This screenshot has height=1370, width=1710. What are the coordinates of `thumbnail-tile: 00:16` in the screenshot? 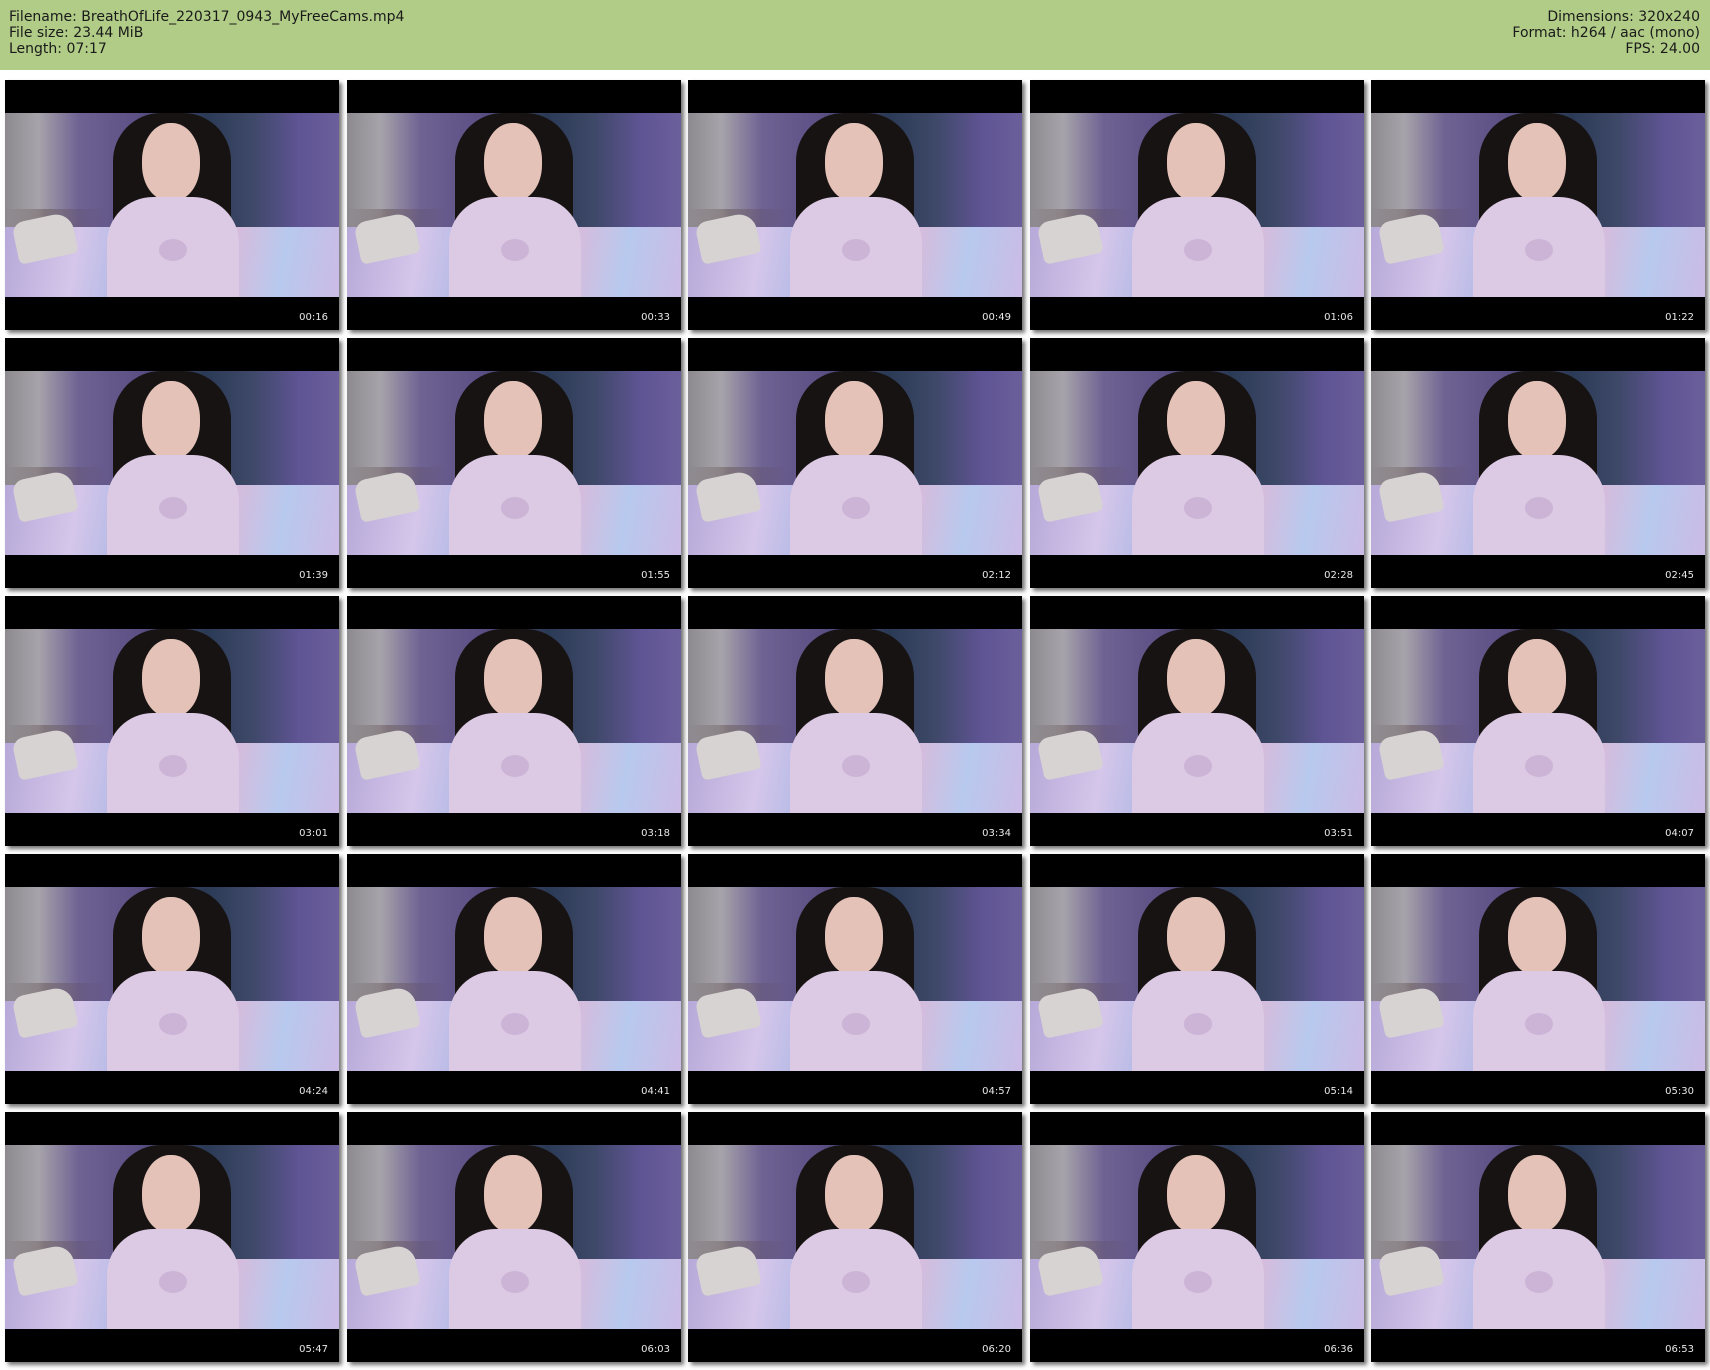 It's located at (172, 205).